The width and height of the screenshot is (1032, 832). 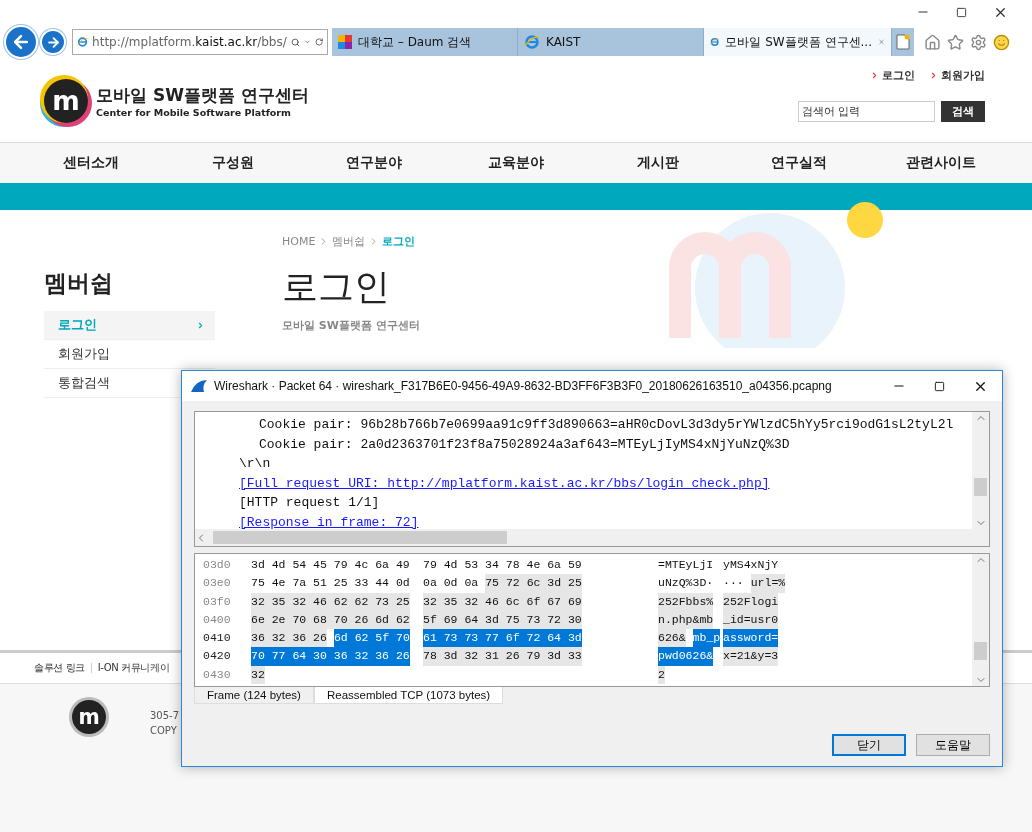 I want to click on tab-label: KAIST, so click(x=564, y=42).